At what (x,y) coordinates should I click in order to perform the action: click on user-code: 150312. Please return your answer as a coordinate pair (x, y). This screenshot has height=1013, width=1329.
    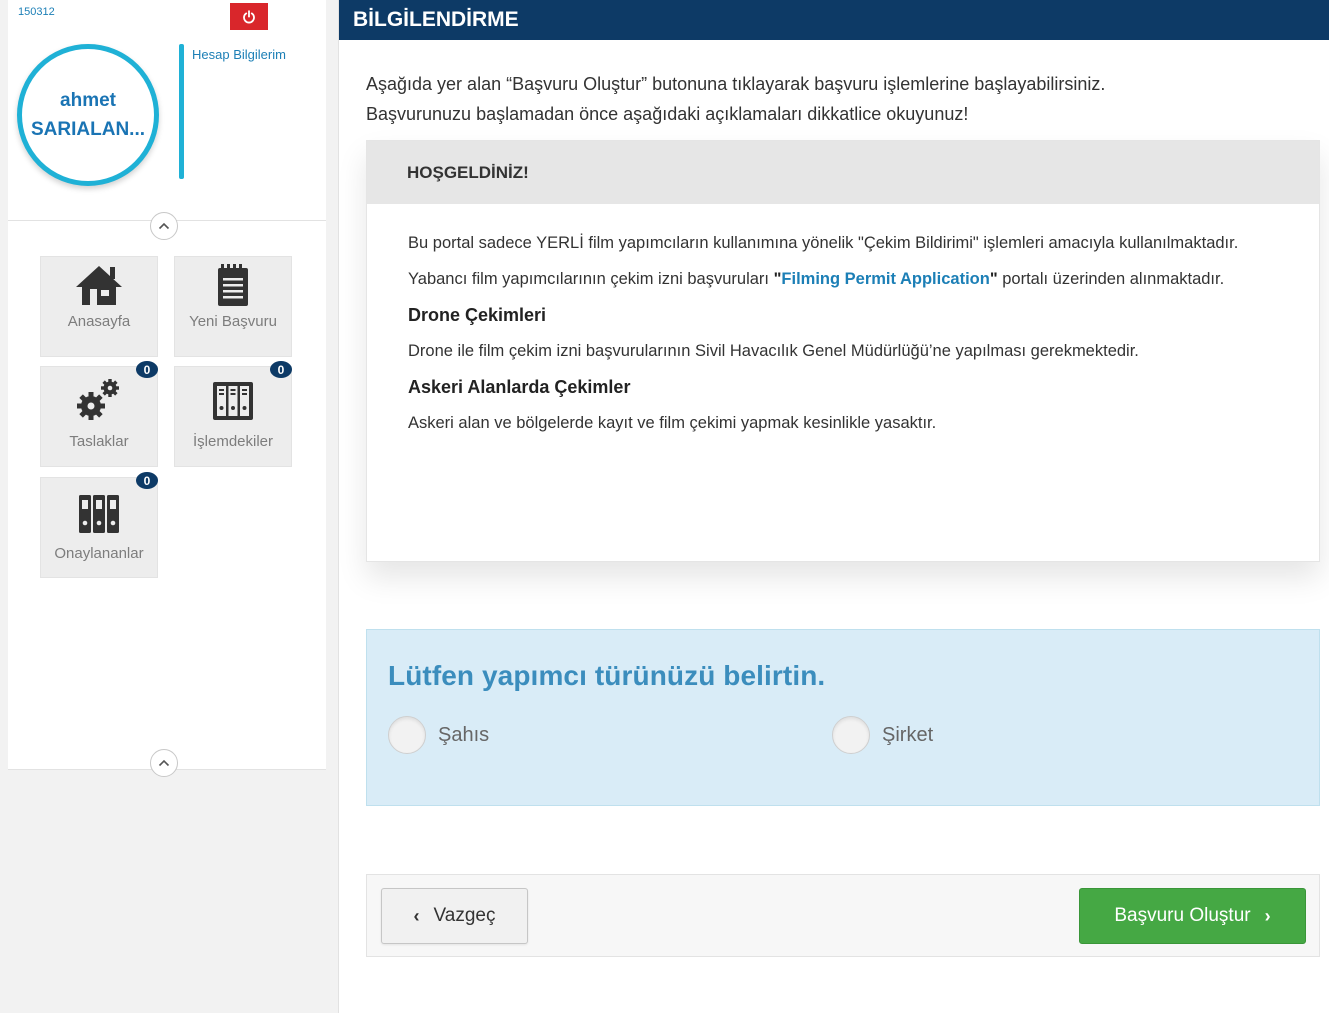
    Looking at the image, I should click on (36, 12).